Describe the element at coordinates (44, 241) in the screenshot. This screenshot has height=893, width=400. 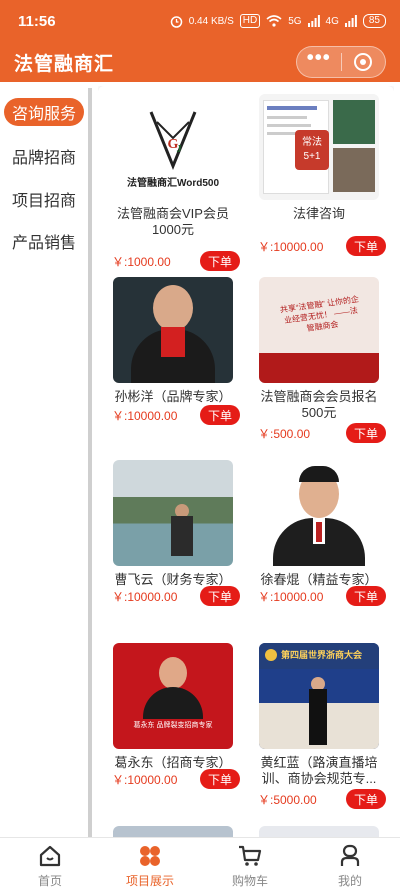
I see `category-item-product: 产品销售` at that location.